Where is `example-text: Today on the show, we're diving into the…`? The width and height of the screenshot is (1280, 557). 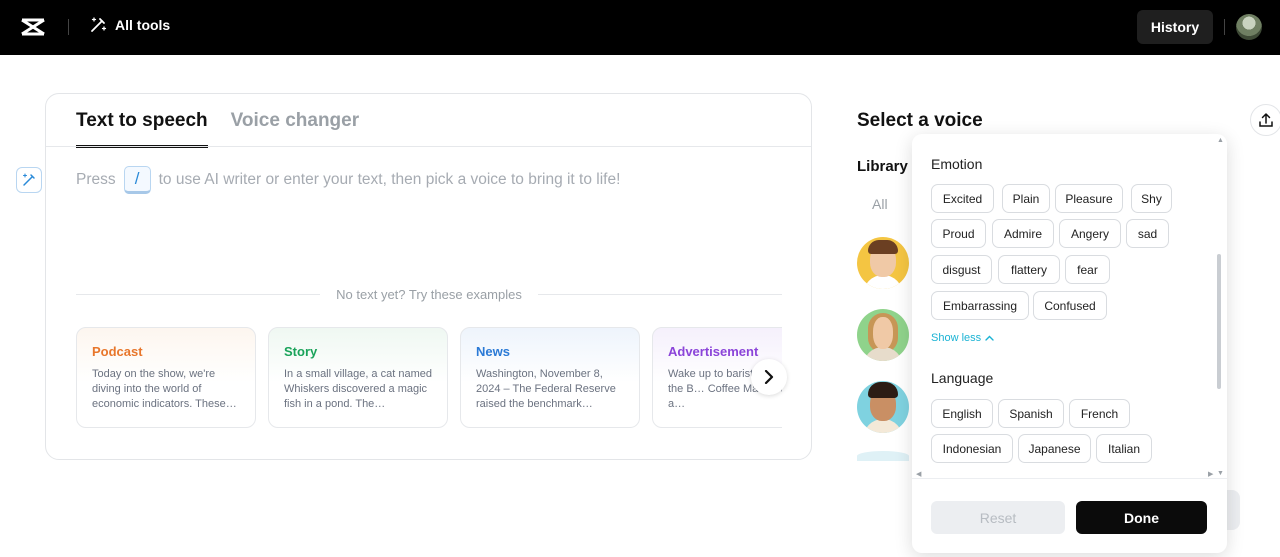 example-text: Today on the show, we're diving into the… is located at coordinates (164, 389).